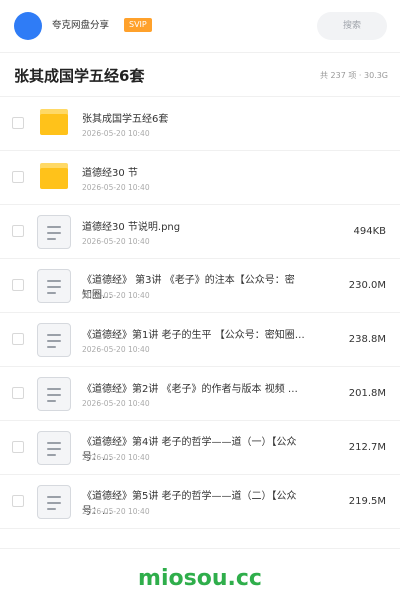 Image resolution: width=400 pixels, height=601 pixels. What do you see at coordinates (200, 26) in the screenshot?
I see `app-header: 夸克网盘分享 SVIP 搜索` at bounding box center [200, 26].